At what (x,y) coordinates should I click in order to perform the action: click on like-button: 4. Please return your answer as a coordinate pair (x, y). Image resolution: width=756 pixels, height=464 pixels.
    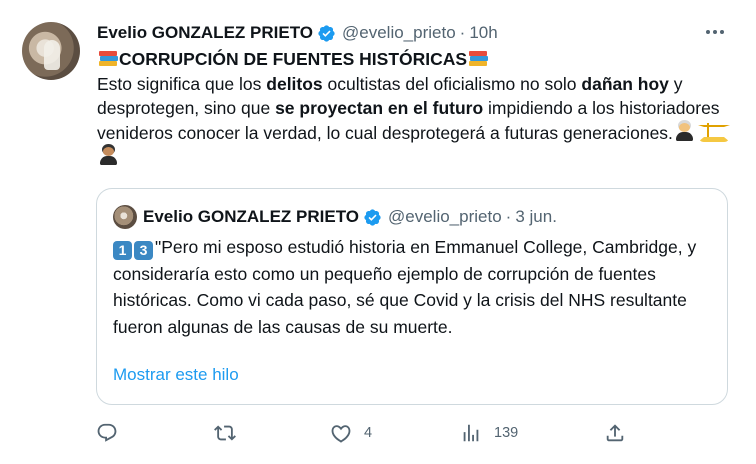
    Looking at the image, I should click on (351, 433).